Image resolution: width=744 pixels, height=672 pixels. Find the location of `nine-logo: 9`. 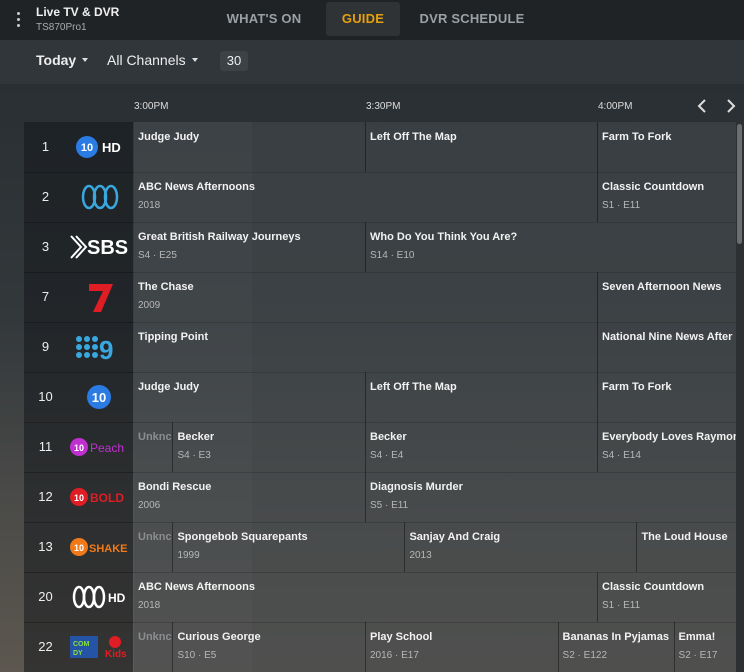

nine-logo: 9 is located at coordinates (100, 347).